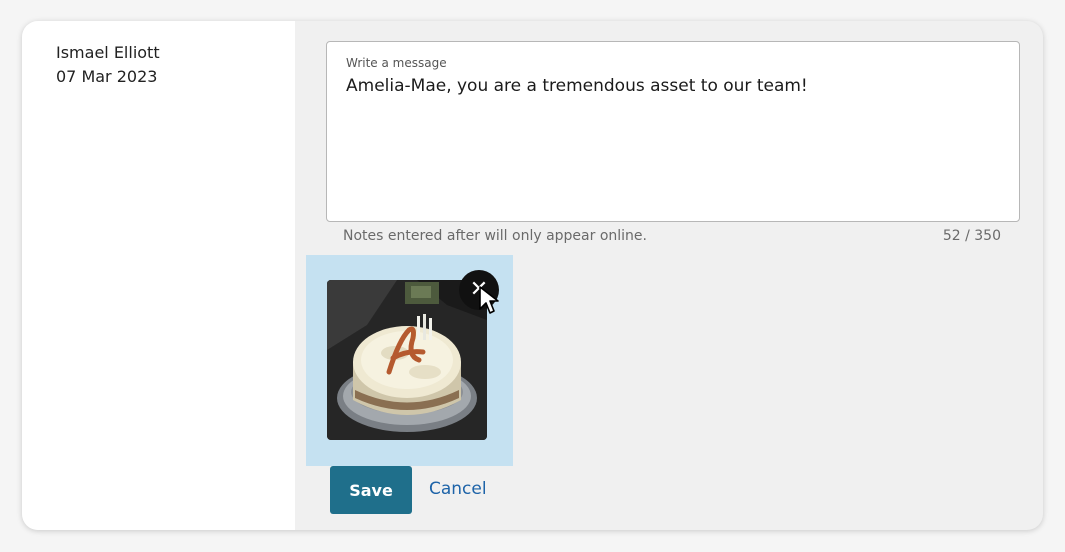  What do you see at coordinates (371, 490) in the screenshot?
I see `save-button: Save` at bounding box center [371, 490].